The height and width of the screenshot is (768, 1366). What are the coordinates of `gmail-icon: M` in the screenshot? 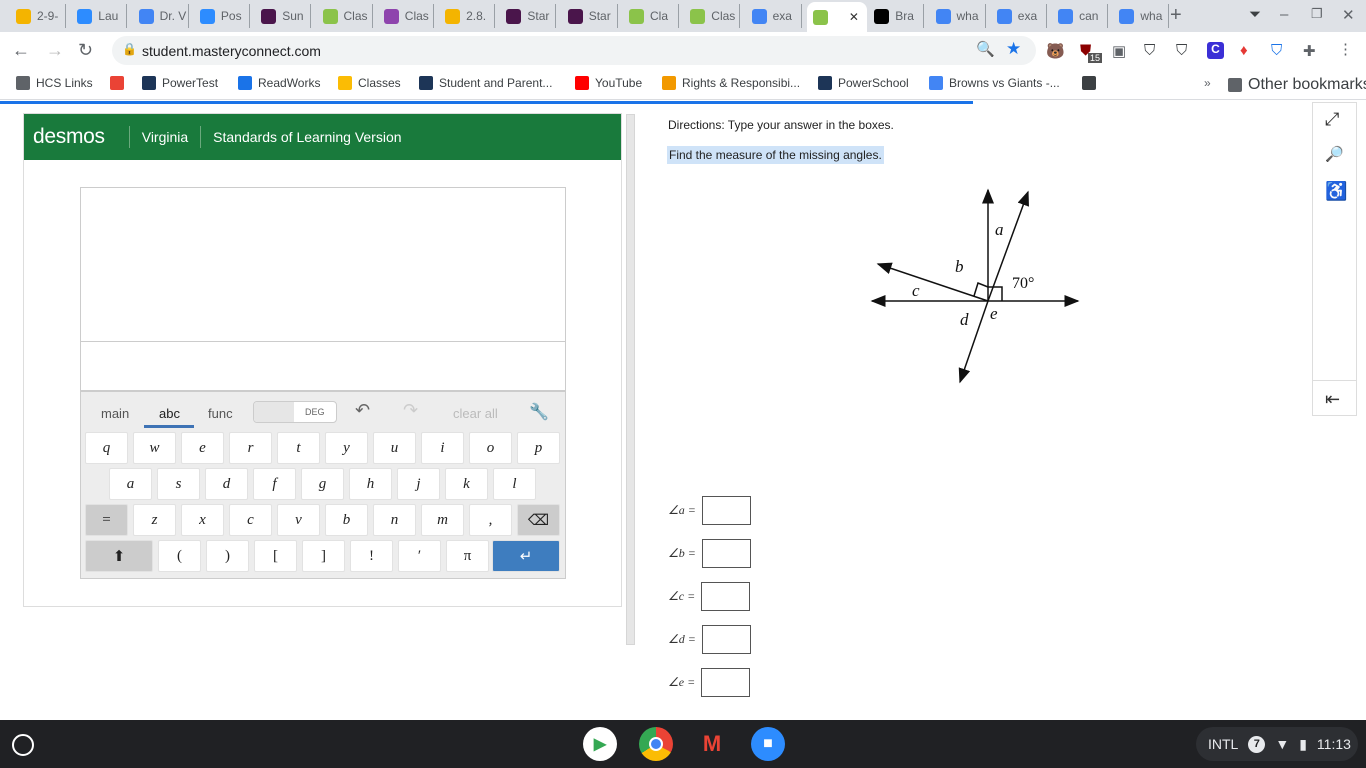 It's located at (712, 744).